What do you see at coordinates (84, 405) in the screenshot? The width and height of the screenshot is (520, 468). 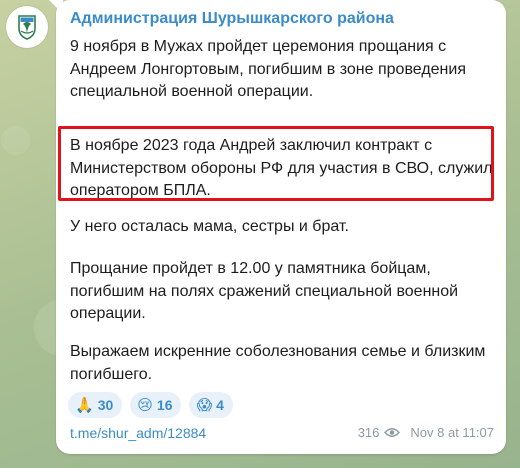 I see `praying-hands-icon: 🙏` at bounding box center [84, 405].